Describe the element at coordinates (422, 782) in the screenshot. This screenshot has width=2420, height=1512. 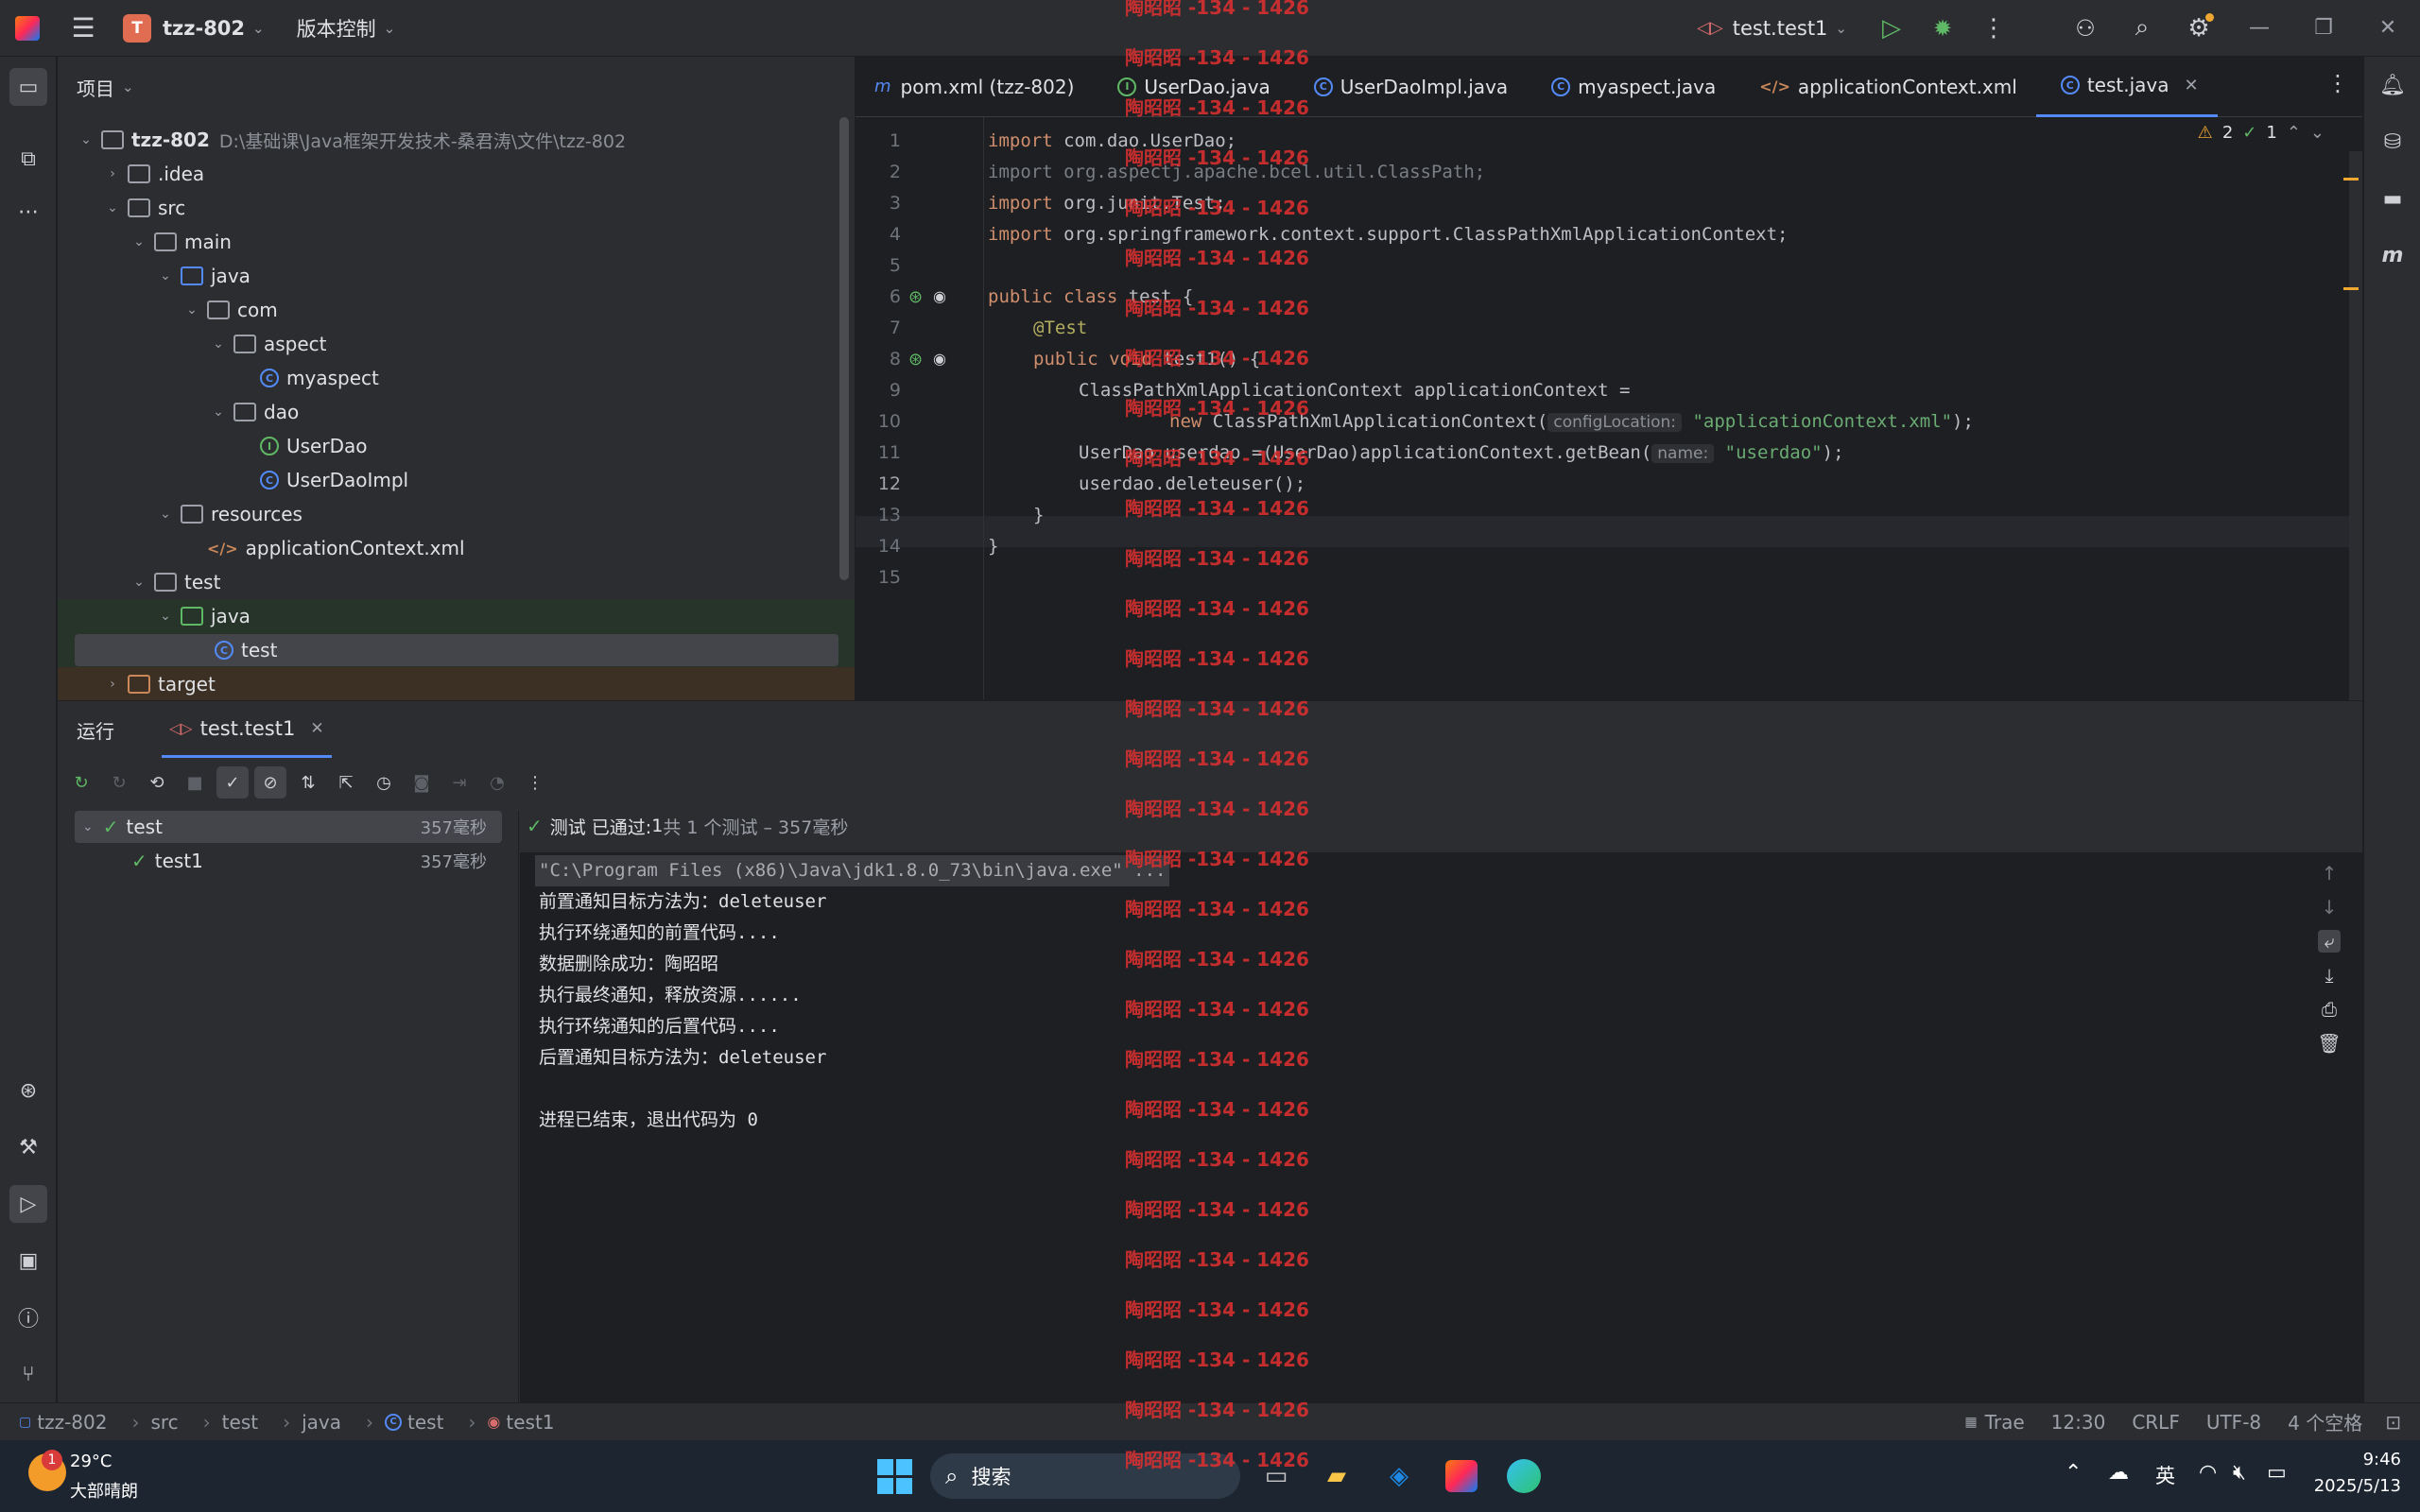
I see `camera-icon: ◙` at that location.